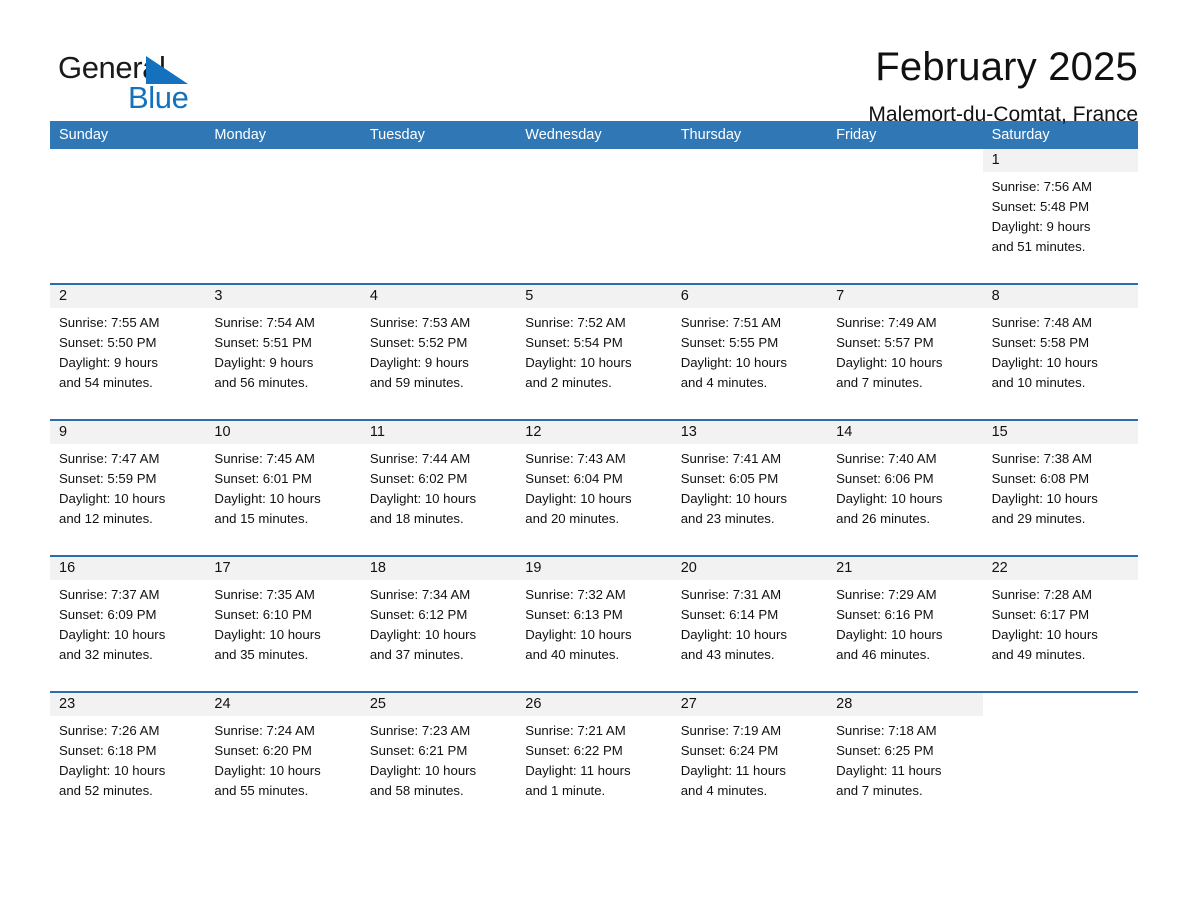  What do you see at coordinates (1040, 206) in the screenshot?
I see `sunset-text: Sunset: 5:48 PM` at bounding box center [1040, 206].